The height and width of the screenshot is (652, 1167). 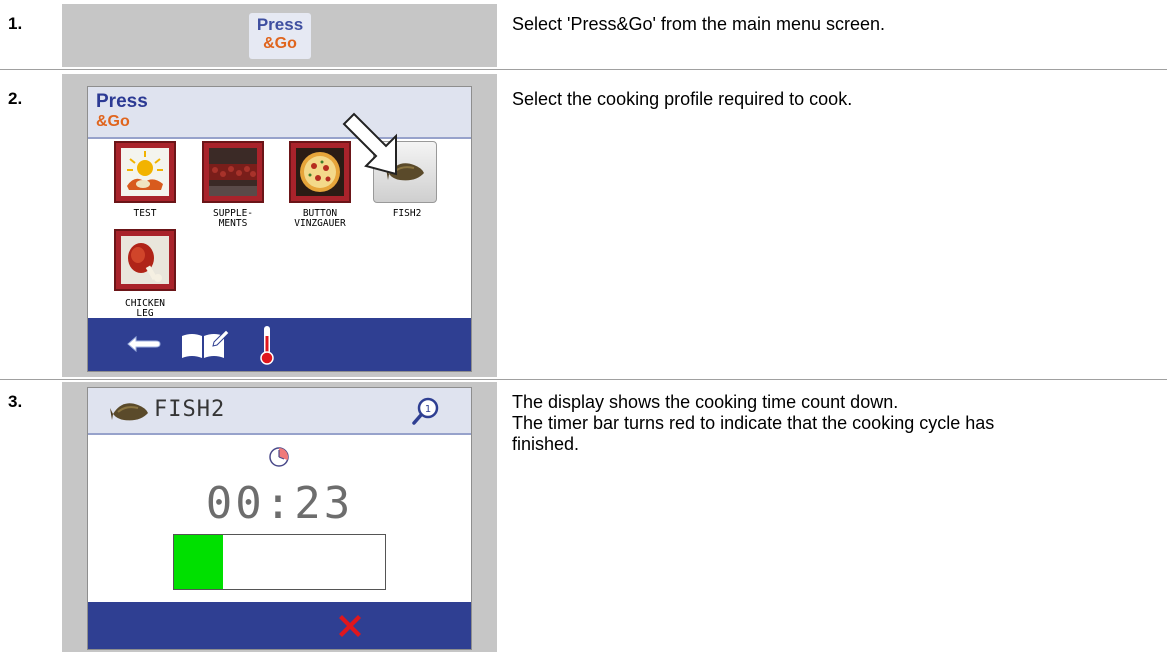 What do you see at coordinates (279, 562) in the screenshot?
I see `timer-progress-bar` at bounding box center [279, 562].